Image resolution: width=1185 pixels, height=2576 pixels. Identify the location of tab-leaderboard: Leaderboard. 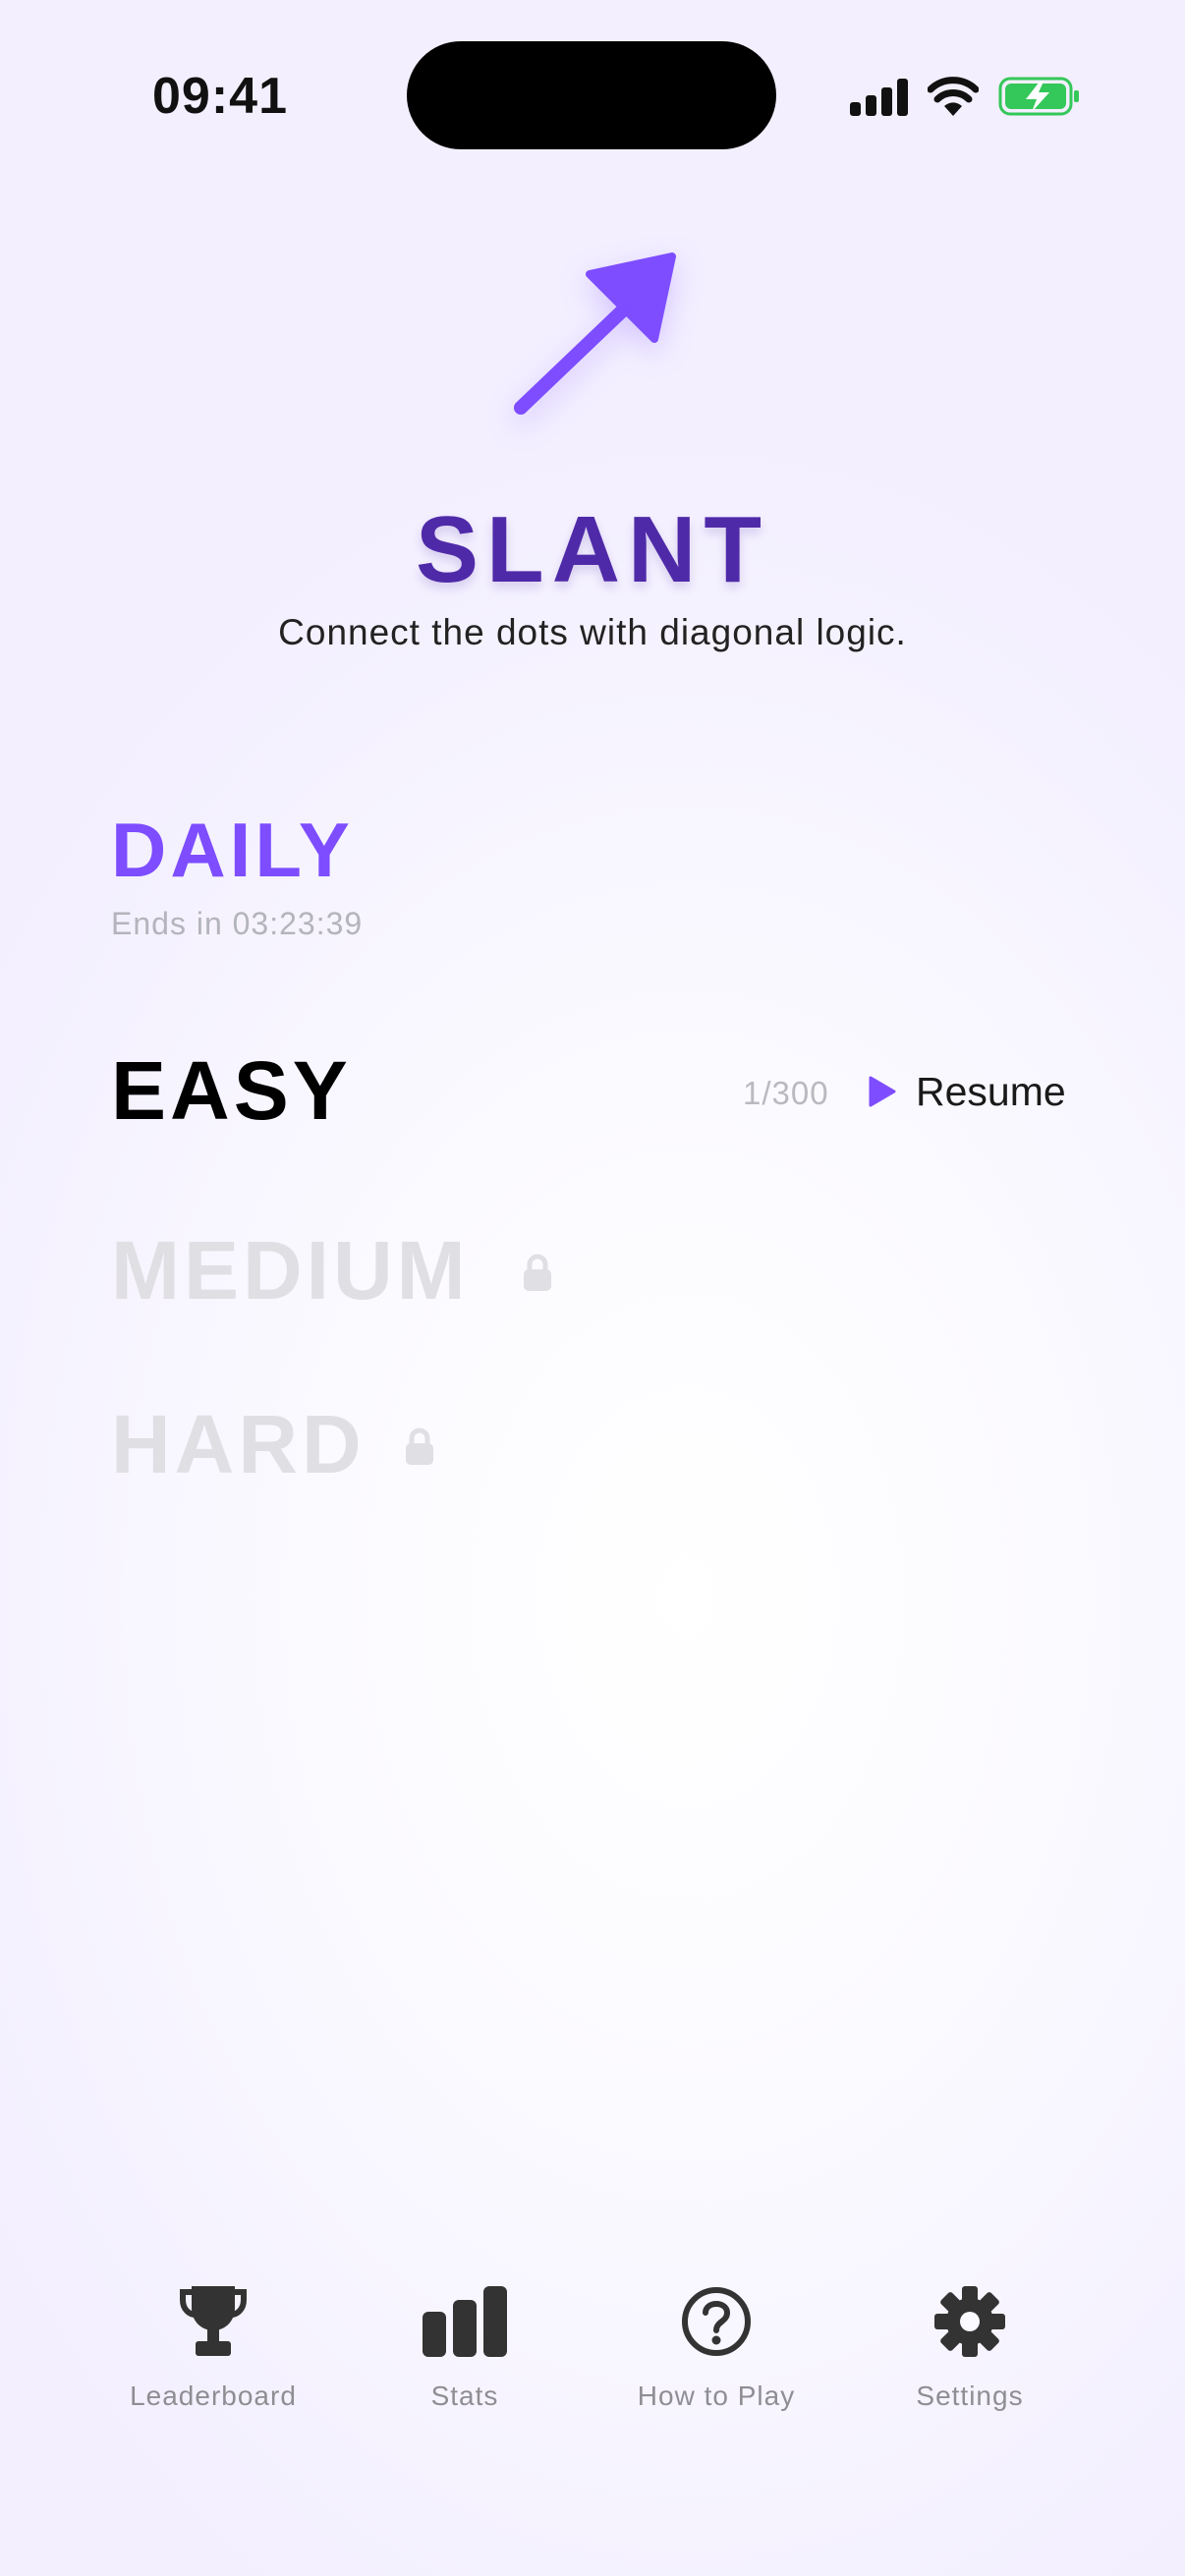
(213, 2348).